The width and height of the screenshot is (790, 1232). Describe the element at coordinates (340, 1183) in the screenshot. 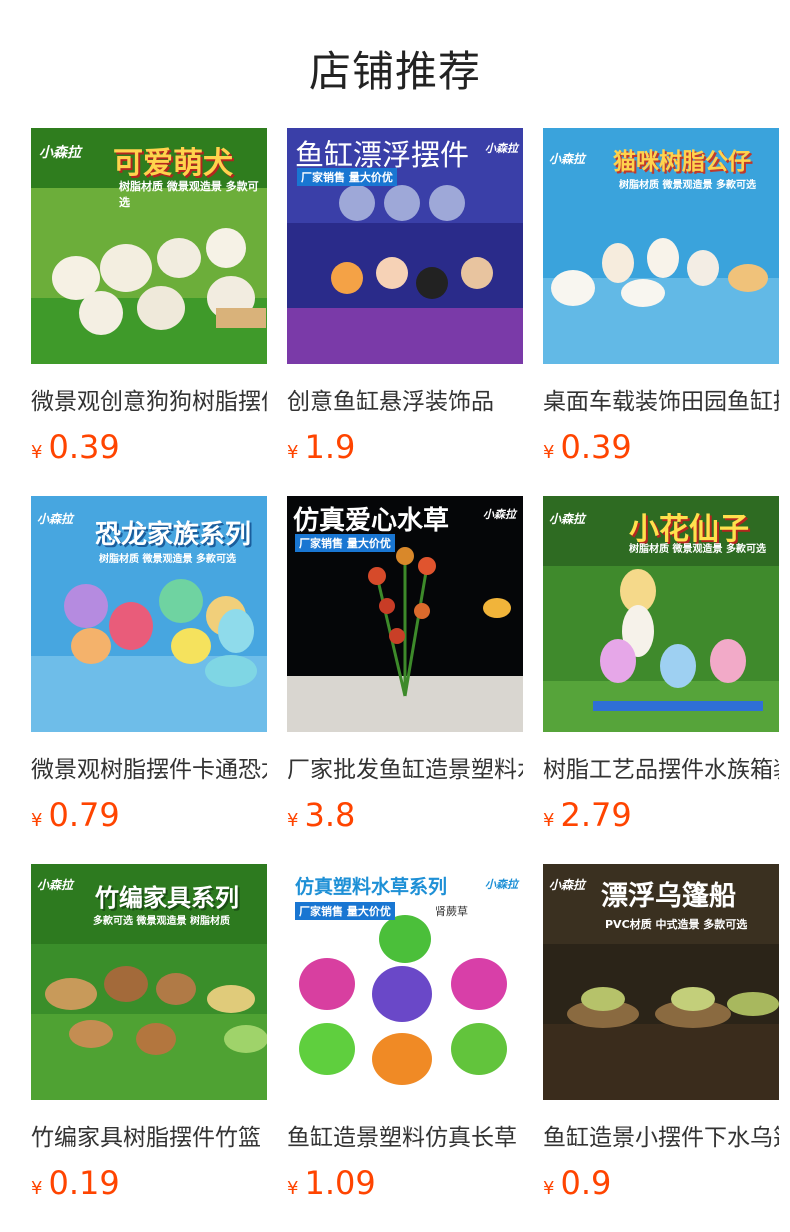

I see `price-value: 1.09` at that location.